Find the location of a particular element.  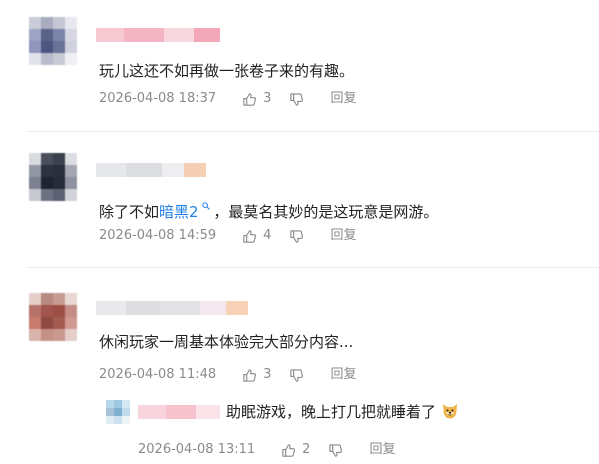

like-button: 4 is located at coordinates (256, 236).